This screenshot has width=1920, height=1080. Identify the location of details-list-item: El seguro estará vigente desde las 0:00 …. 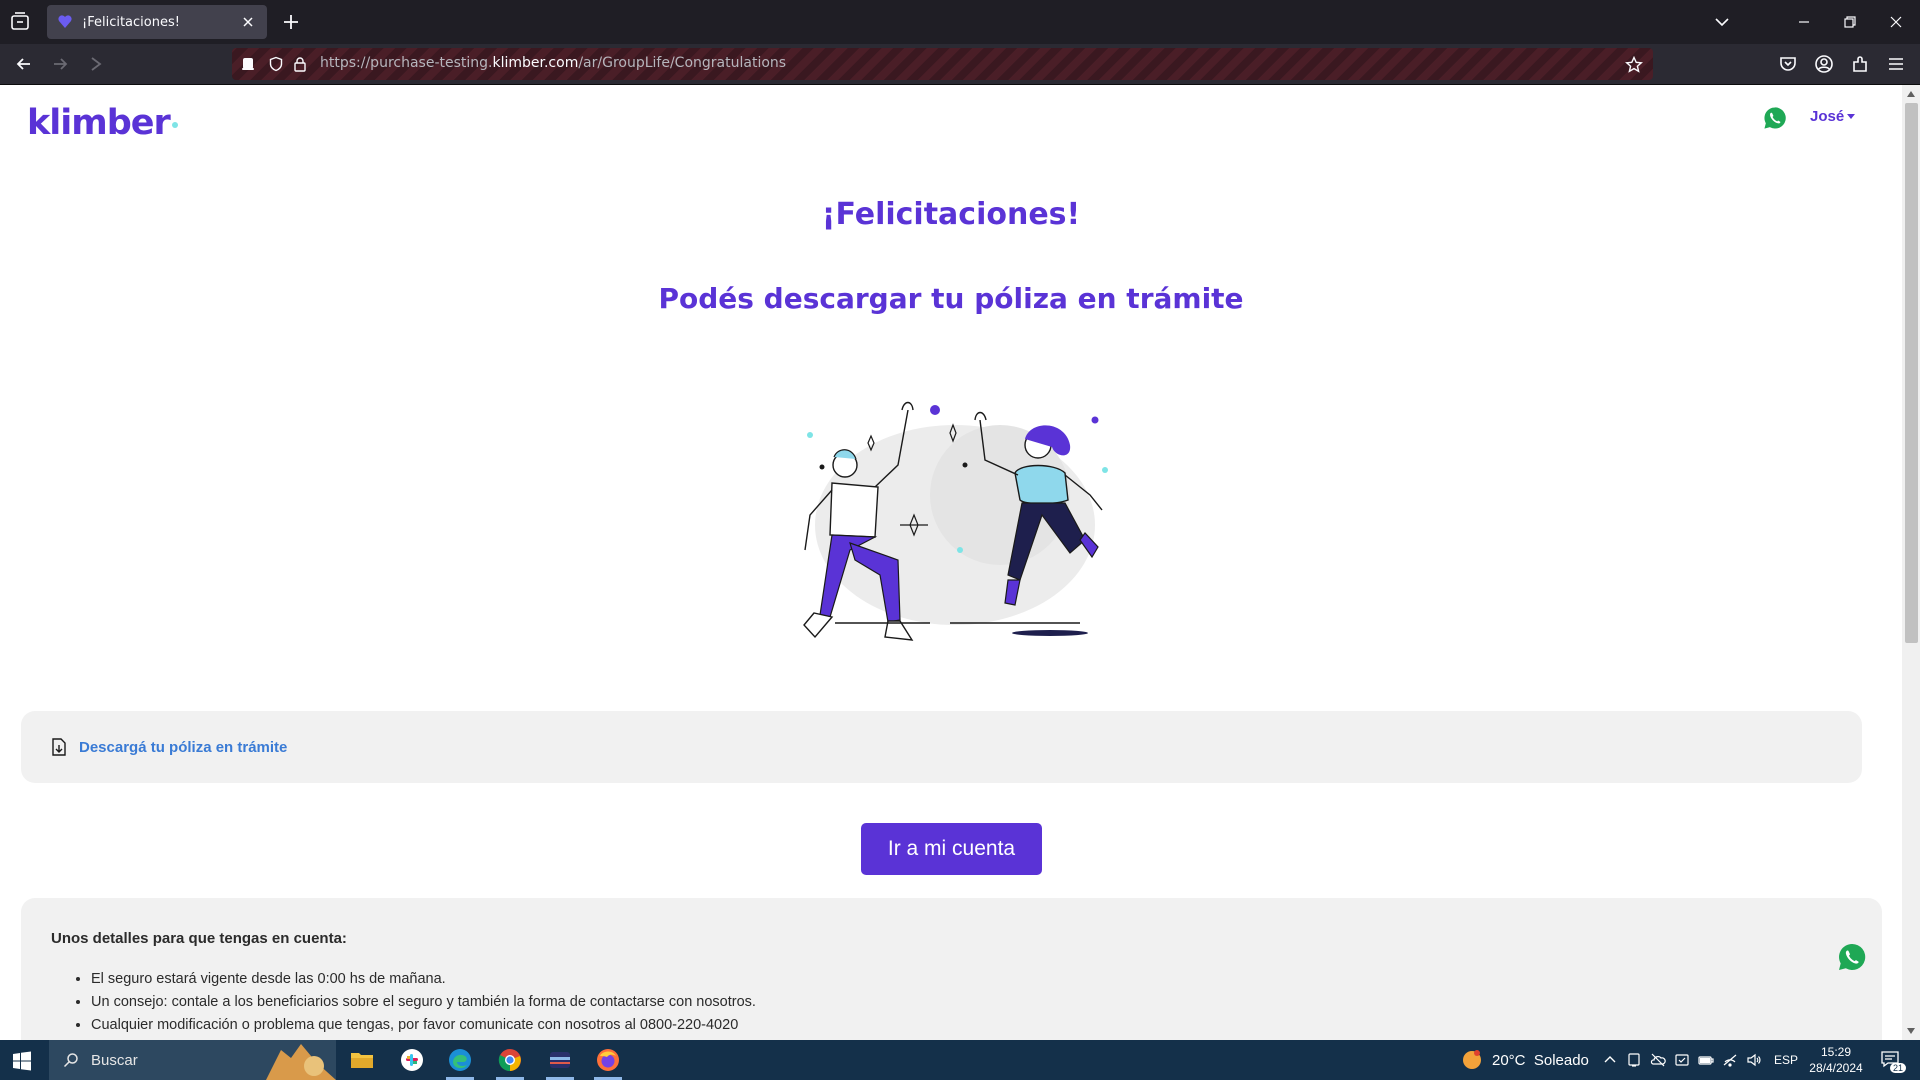
(423, 979).